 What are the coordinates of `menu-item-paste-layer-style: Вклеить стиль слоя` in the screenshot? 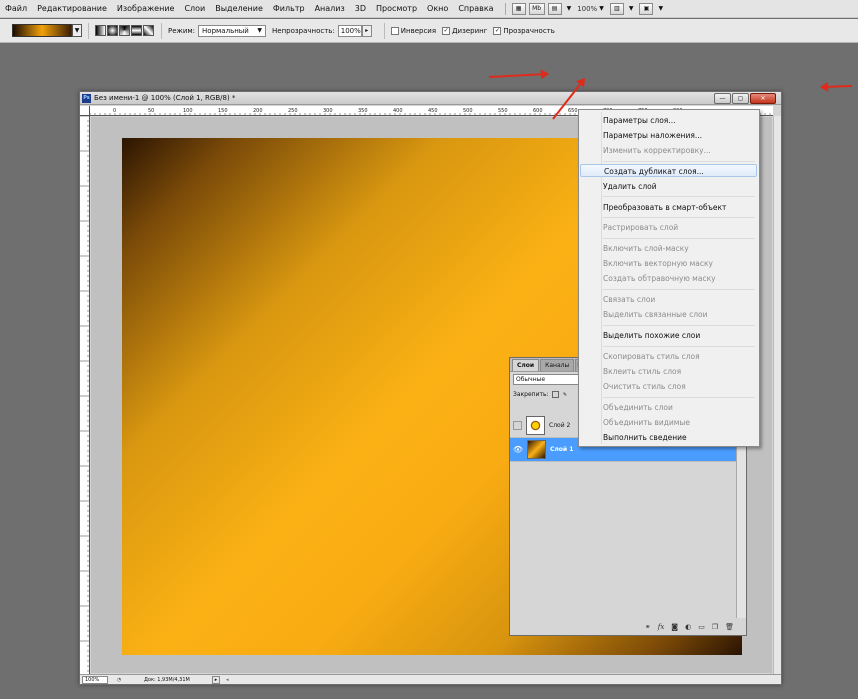 It's located at (669, 371).